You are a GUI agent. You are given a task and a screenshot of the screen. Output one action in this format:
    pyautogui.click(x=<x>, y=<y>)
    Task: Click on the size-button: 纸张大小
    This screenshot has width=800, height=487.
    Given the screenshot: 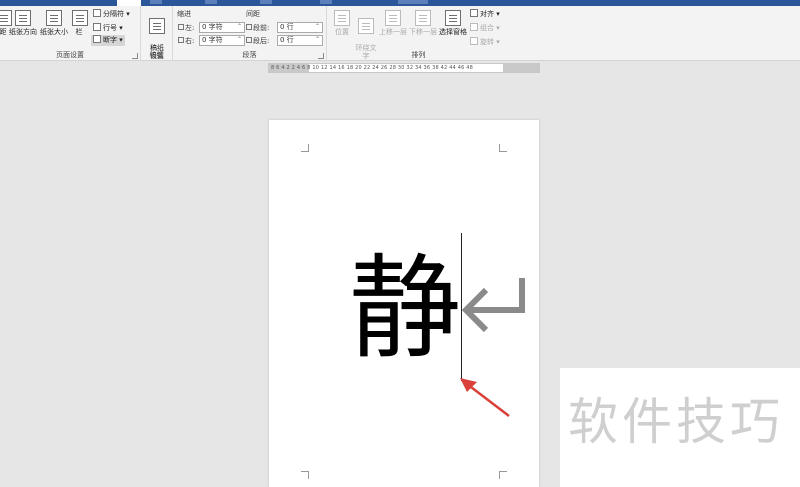 What is the action you would take?
    pyautogui.click(x=54, y=23)
    